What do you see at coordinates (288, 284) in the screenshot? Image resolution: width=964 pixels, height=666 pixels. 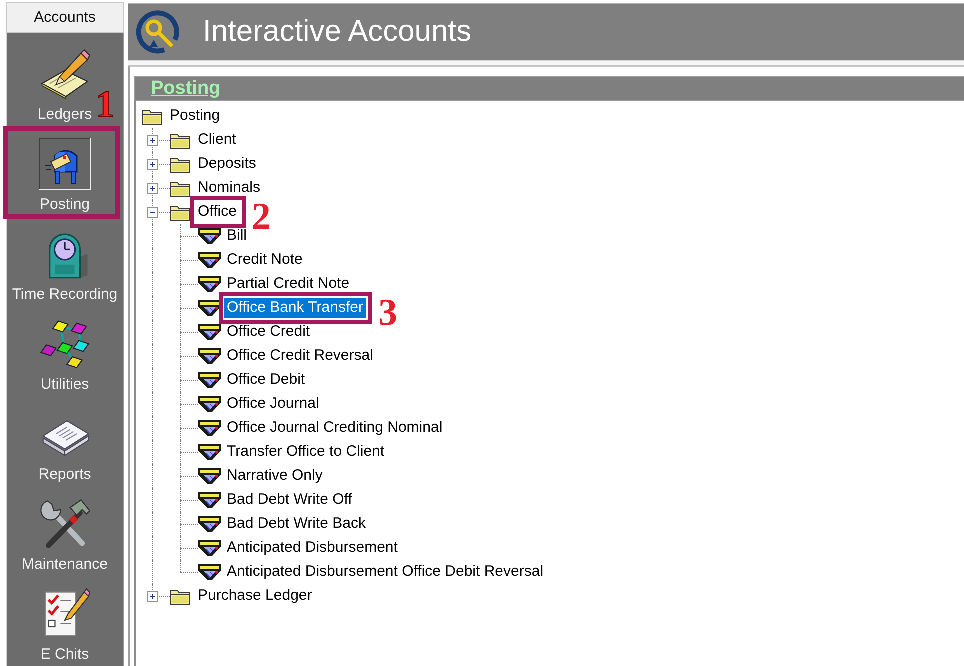 I see `tree-item: Partial Credit Note` at bounding box center [288, 284].